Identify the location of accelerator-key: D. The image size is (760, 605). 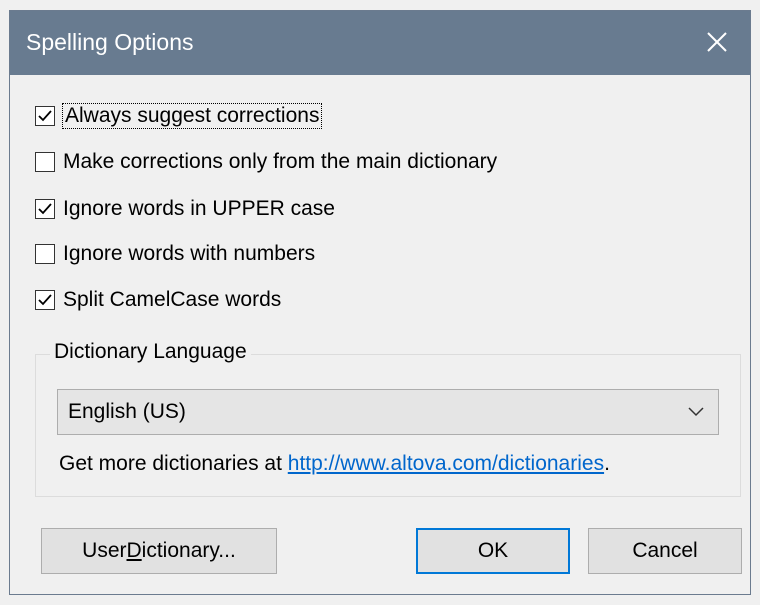
(134, 550).